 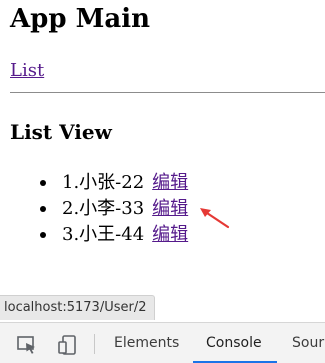 What do you see at coordinates (61, 132) in the screenshot?
I see `list-view-title: List View` at bounding box center [61, 132].